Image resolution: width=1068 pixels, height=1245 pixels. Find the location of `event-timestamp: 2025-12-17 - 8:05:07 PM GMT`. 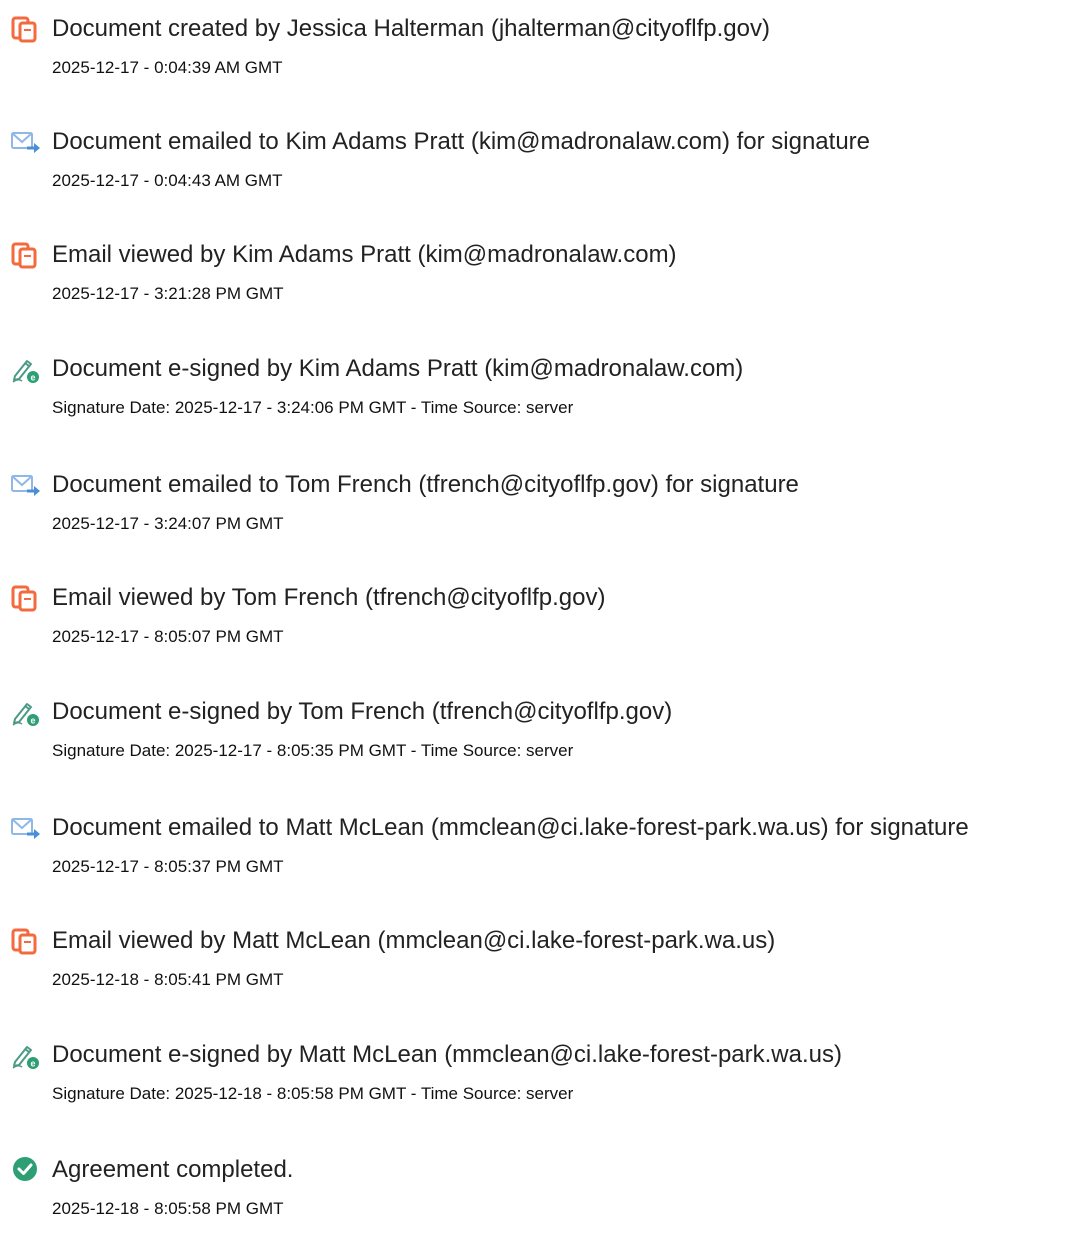

event-timestamp: 2025-12-17 - 8:05:07 PM GMT is located at coordinates (168, 636).